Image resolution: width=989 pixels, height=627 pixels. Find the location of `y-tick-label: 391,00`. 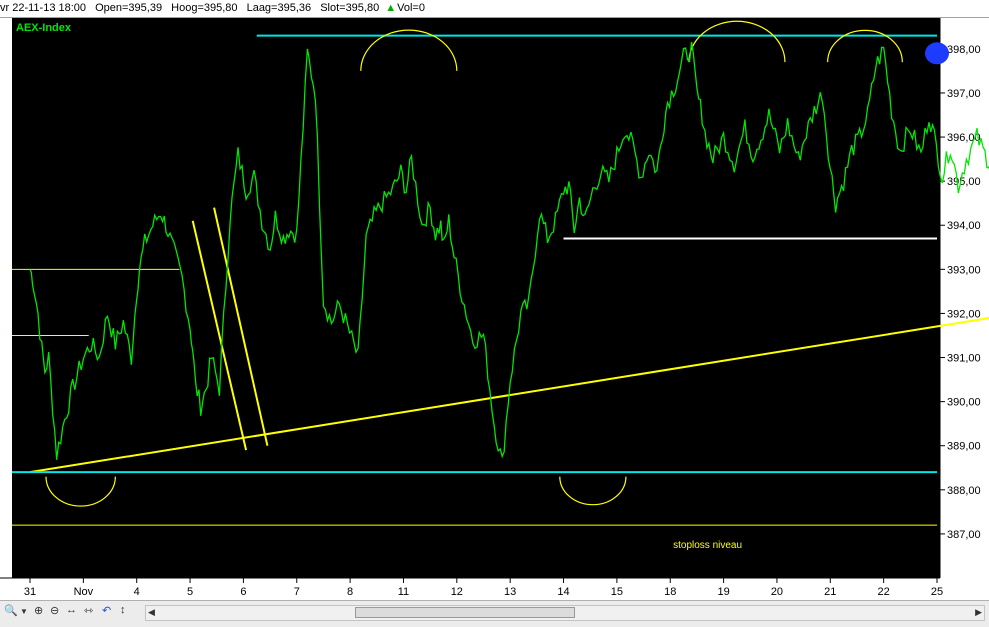

y-tick-label: 391,00 is located at coordinates (964, 359).